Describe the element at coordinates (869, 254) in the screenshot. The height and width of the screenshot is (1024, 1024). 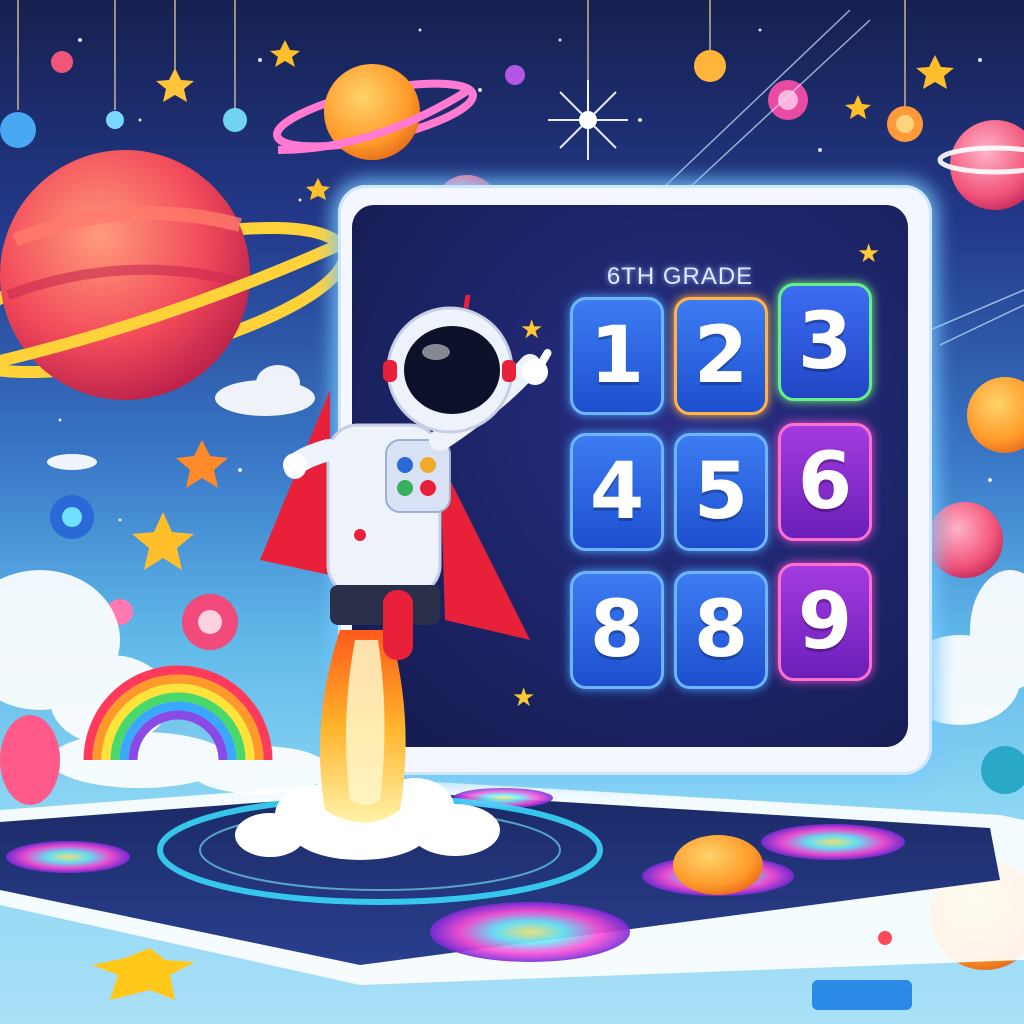
I see `star-icon: ★` at that location.